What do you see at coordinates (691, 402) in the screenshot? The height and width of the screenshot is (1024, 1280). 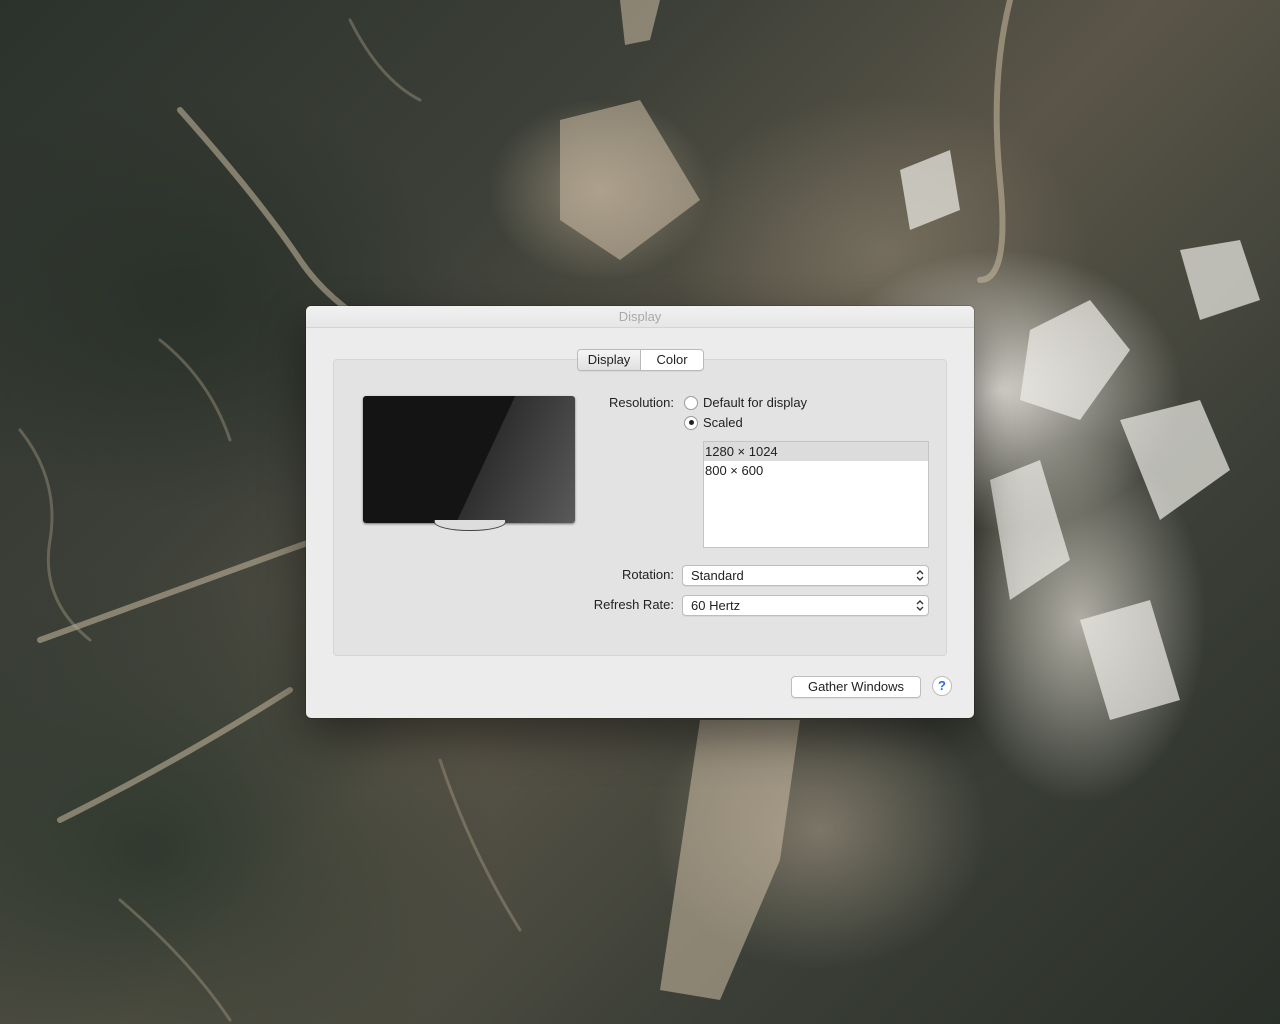 I see `radio-button-off` at bounding box center [691, 402].